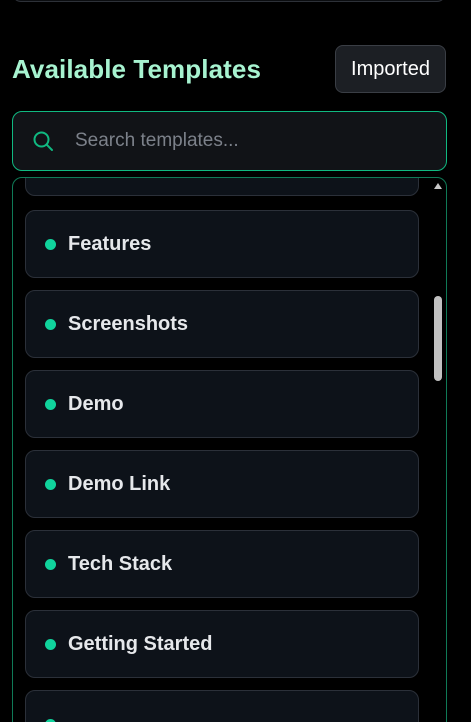  What do you see at coordinates (43, 141) in the screenshot?
I see `search-icon` at bounding box center [43, 141].